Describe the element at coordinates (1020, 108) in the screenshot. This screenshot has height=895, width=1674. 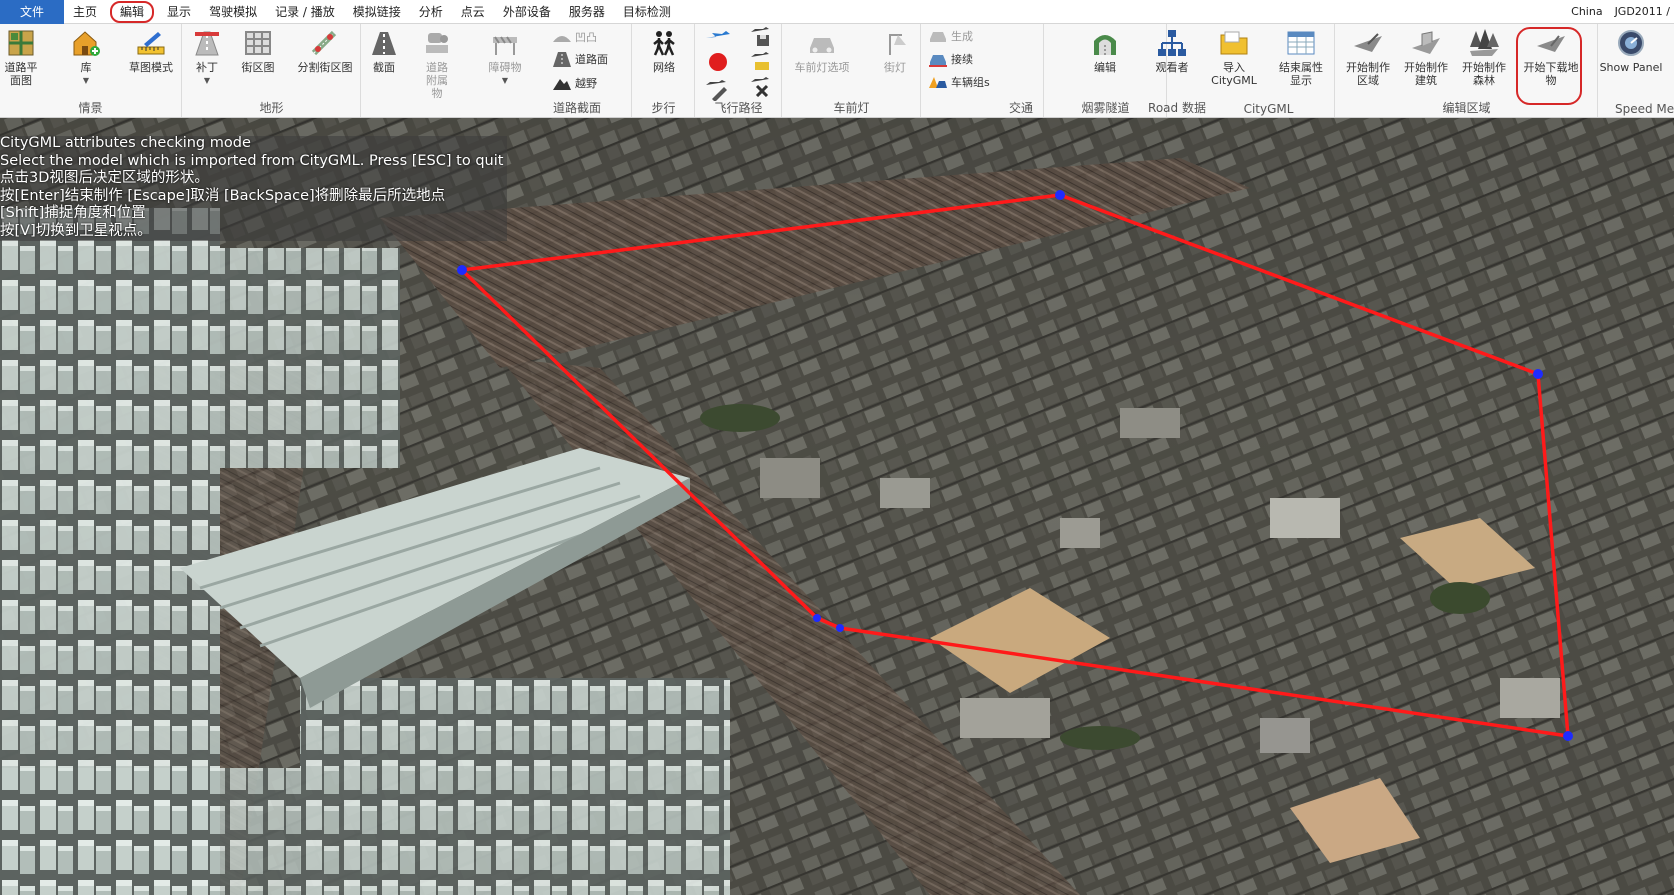
I see `group-label-traffic: 交通` at that location.